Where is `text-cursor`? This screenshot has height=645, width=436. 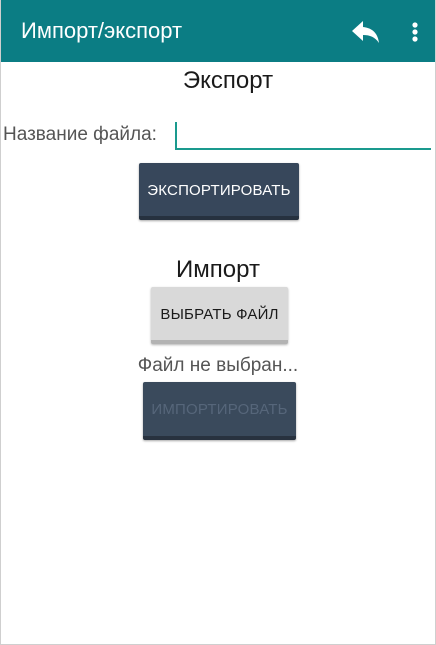
text-cursor is located at coordinates (176, 135).